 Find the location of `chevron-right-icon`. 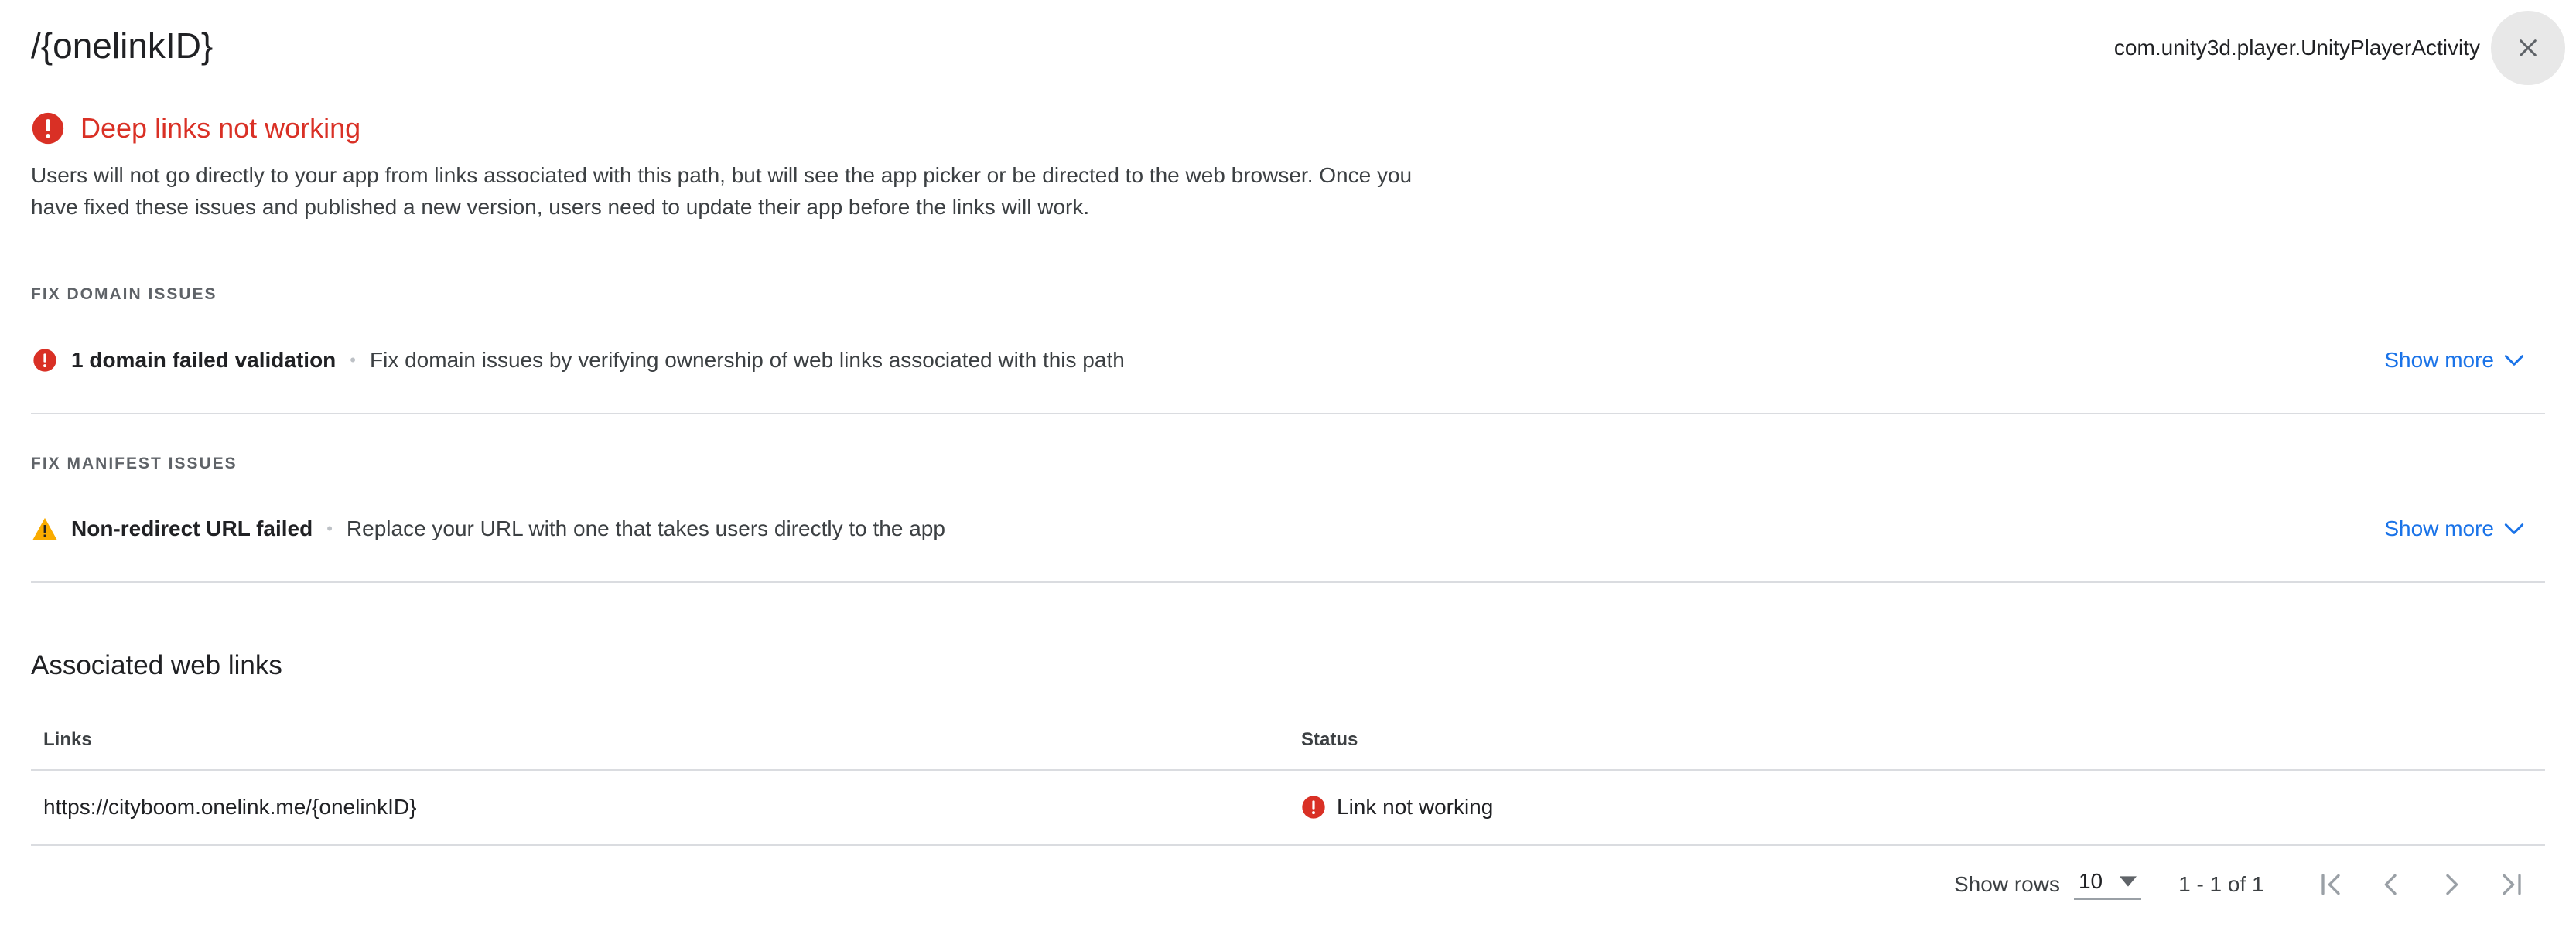

chevron-right-icon is located at coordinates (2451, 885).